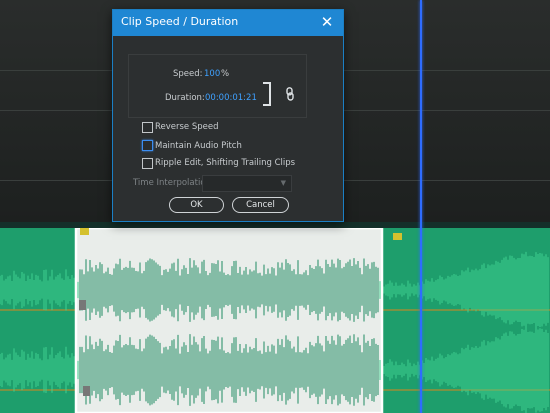 The width and height of the screenshot is (550, 413). What do you see at coordinates (260, 205) in the screenshot?
I see `cancel-button: Cancel` at bounding box center [260, 205].